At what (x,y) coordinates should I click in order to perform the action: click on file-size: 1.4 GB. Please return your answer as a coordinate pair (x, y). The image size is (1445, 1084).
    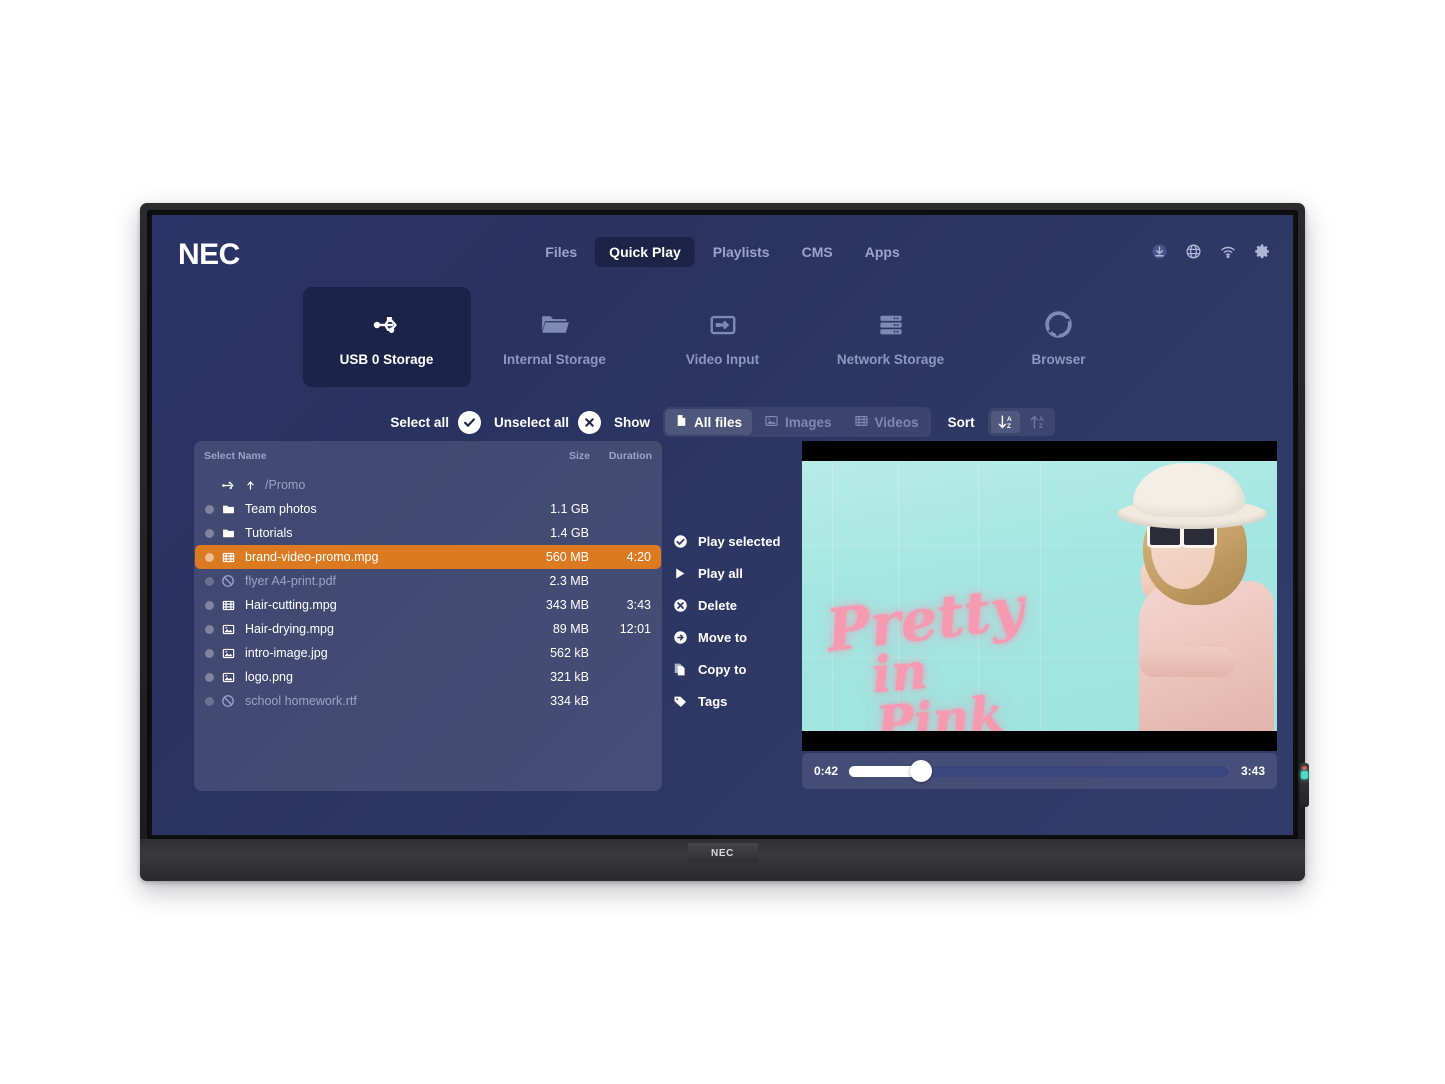
    Looking at the image, I should click on (569, 533).